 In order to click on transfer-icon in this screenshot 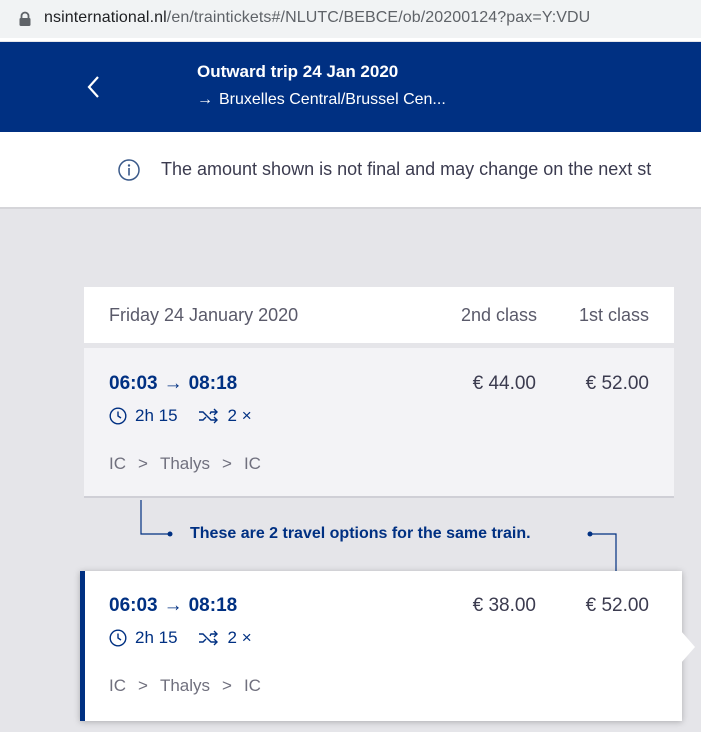, I will do `click(208, 638)`.